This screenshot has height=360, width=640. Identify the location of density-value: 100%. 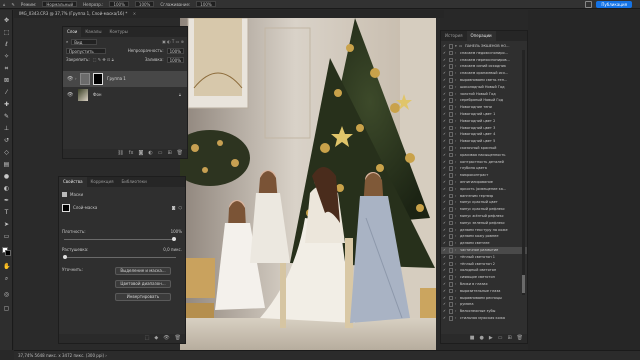
(176, 231).